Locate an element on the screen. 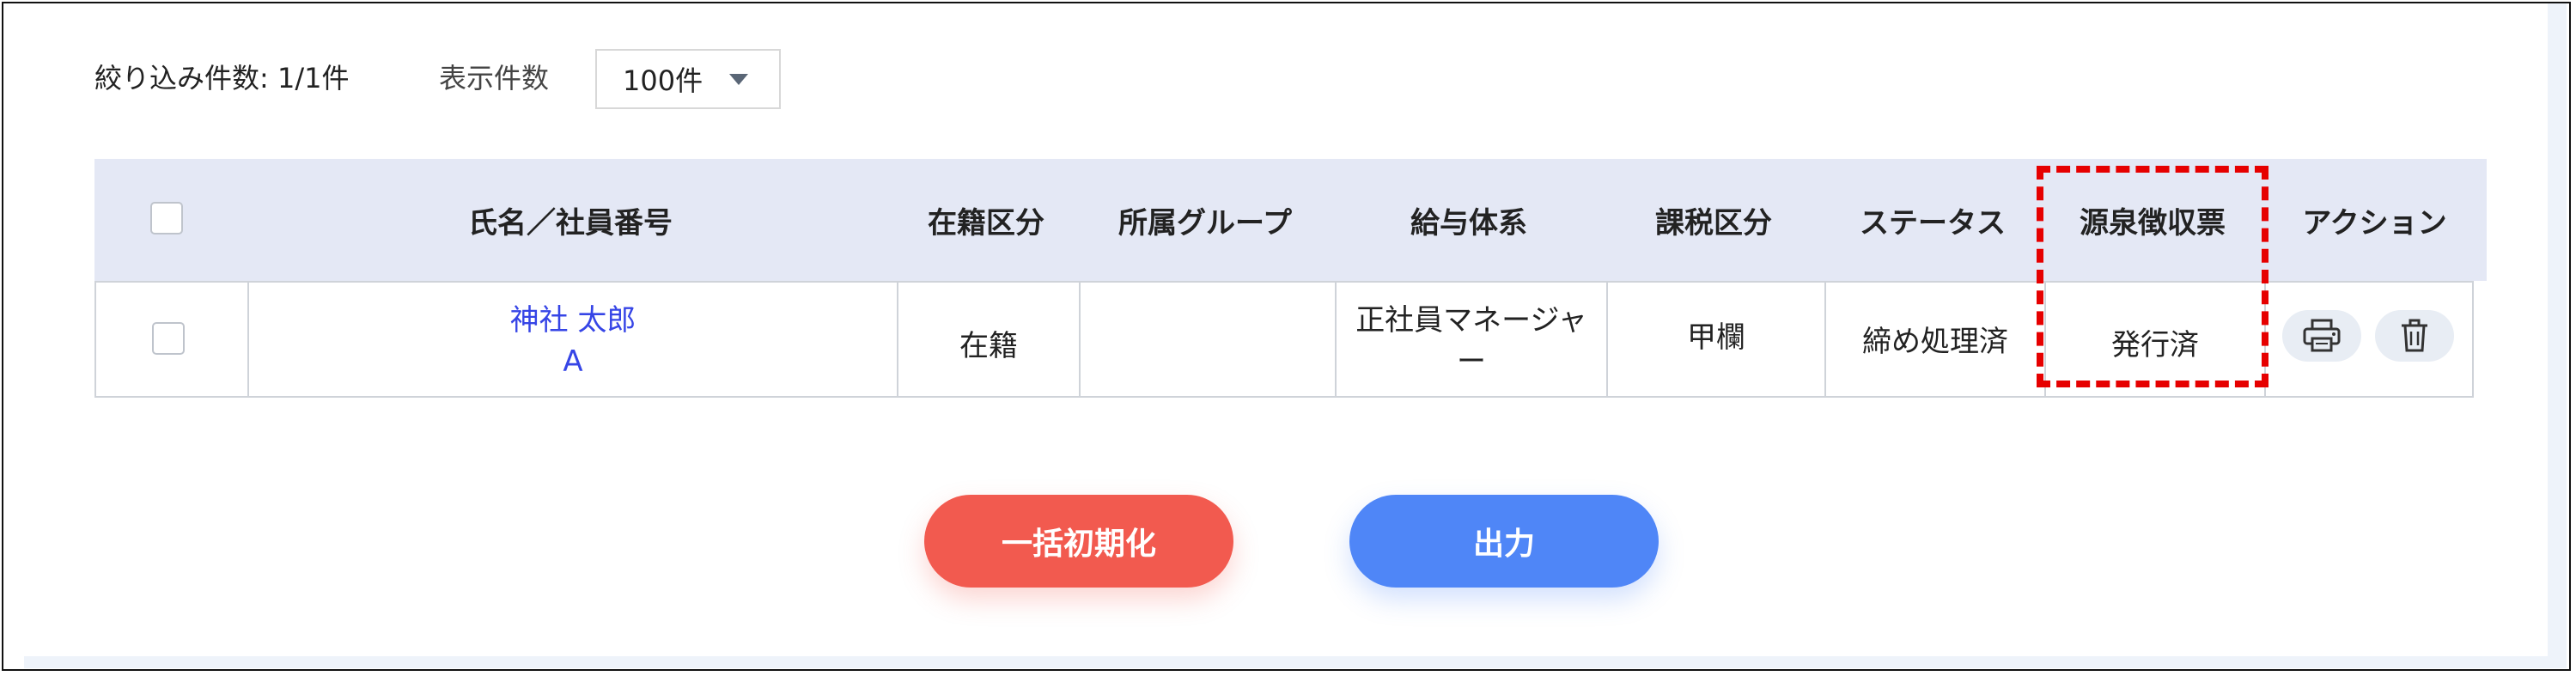  display-count-select: 100件 is located at coordinates (688, 79).